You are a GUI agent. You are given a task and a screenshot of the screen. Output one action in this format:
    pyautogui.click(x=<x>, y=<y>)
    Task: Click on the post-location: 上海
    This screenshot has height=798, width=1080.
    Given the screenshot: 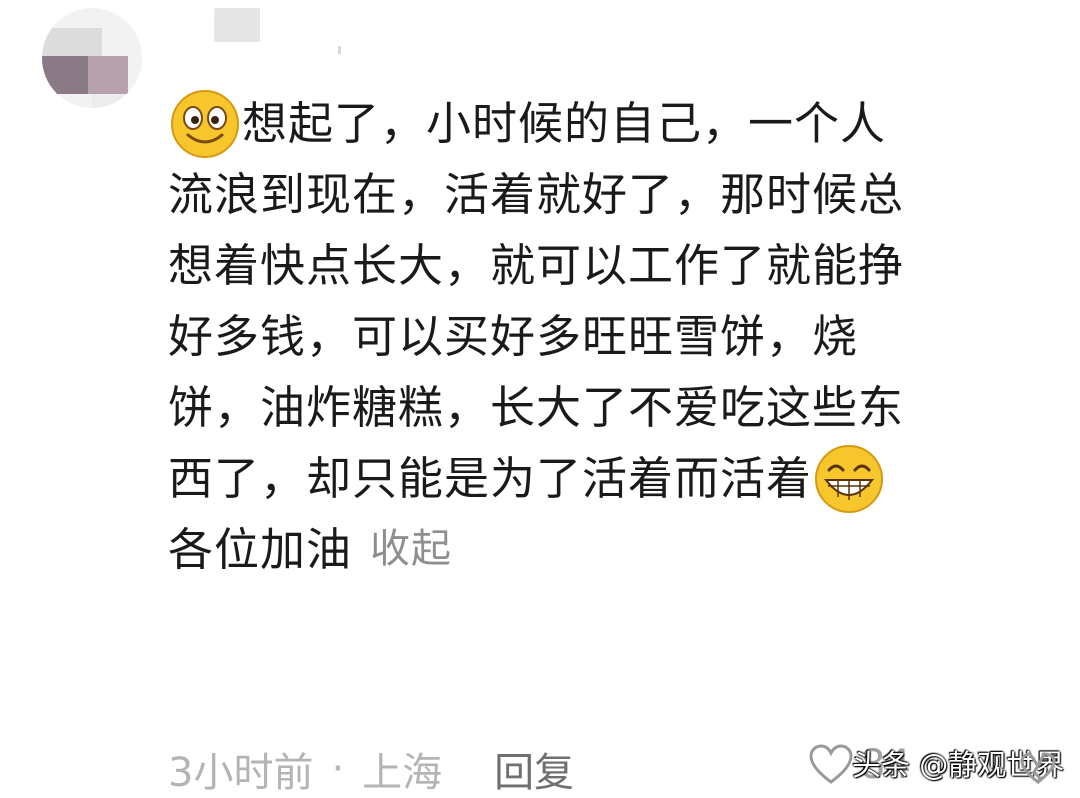 What is the action you would take?
    pyautogui.click(x=402, y=773)
    